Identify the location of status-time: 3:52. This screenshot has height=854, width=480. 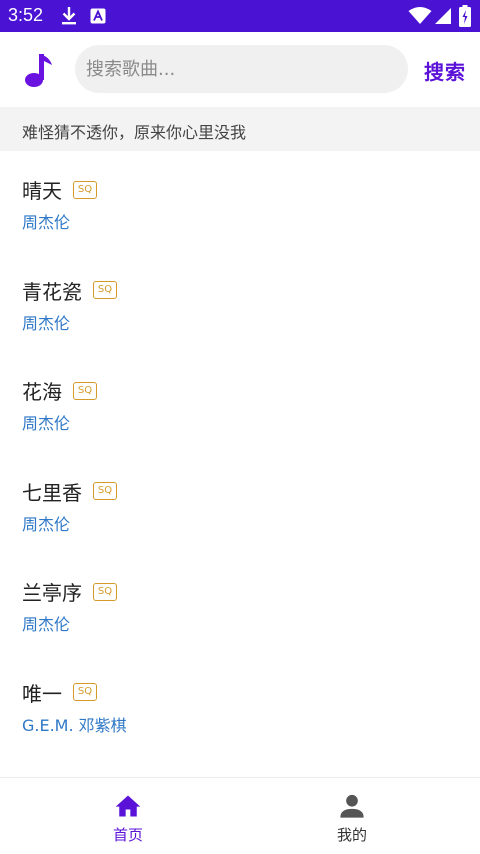
(26, 15).